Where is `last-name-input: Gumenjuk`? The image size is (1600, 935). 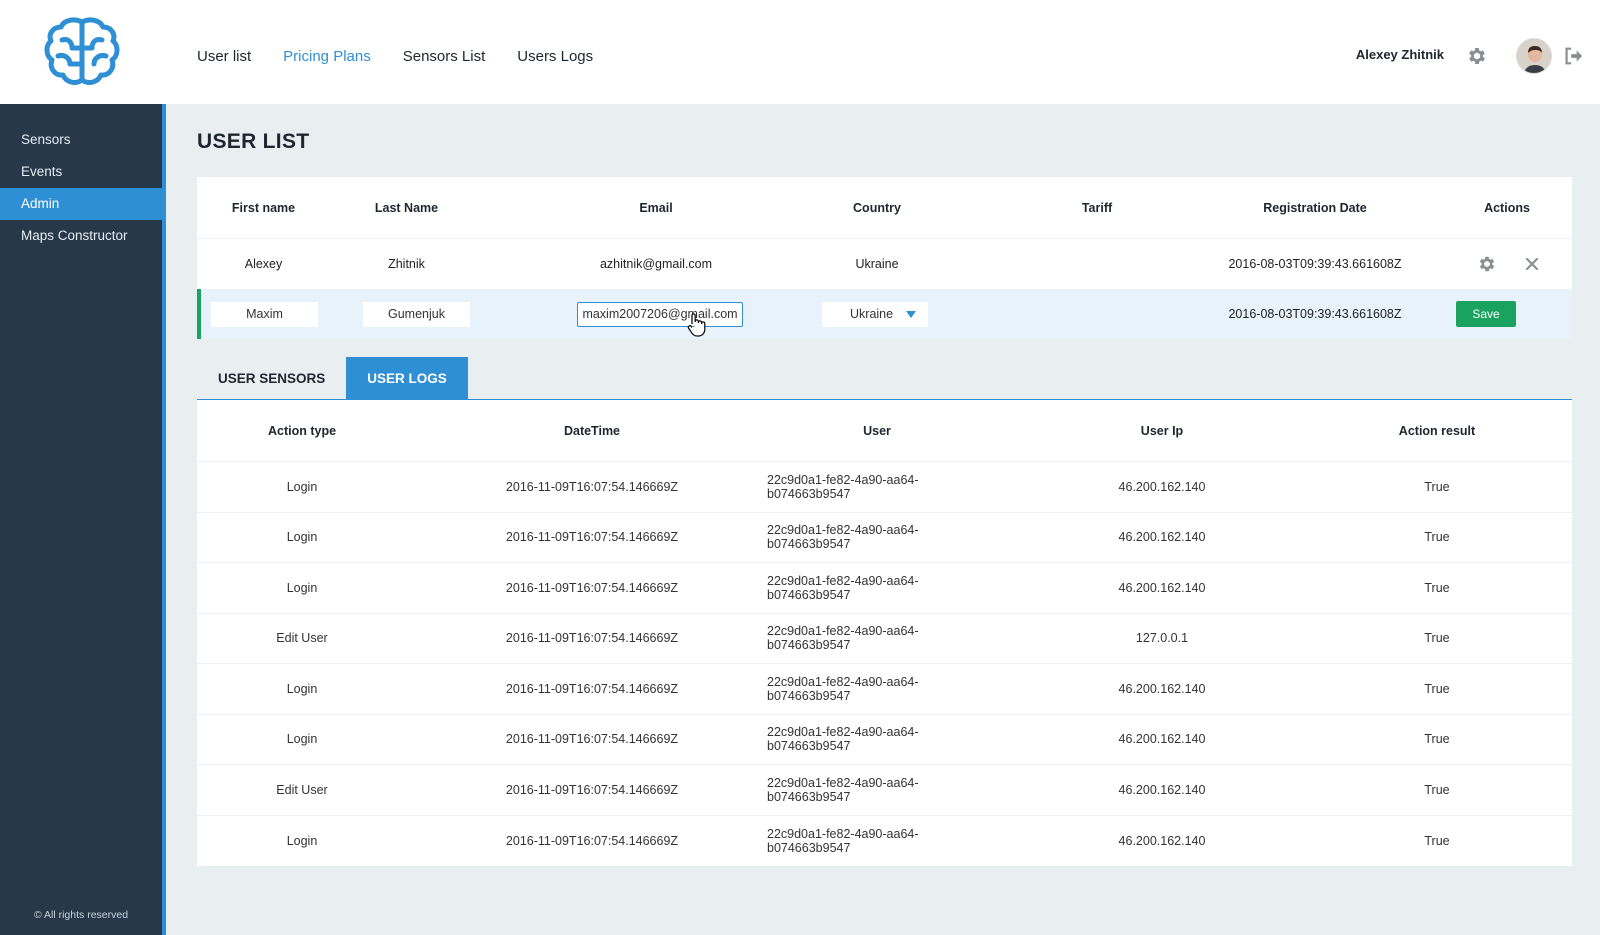
last-name-input: Gumenjuk is located at coordinates (416, 314).